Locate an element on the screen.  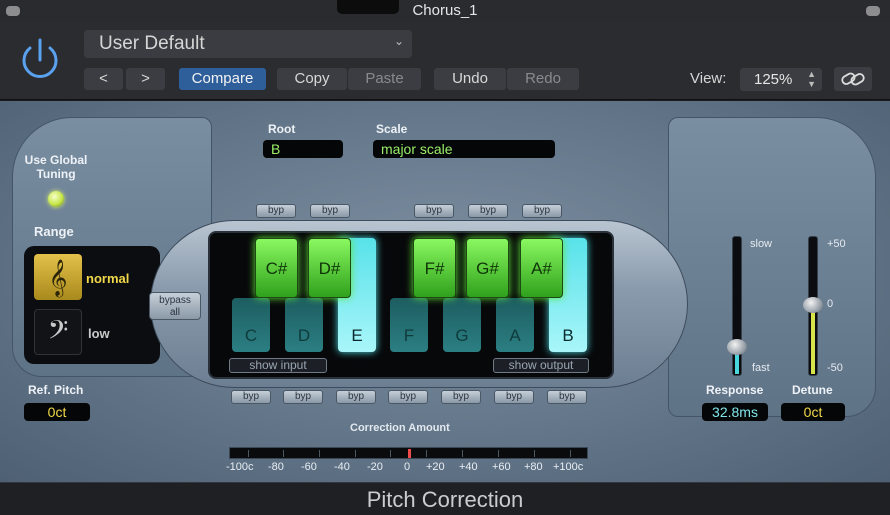
link-icon is located at coordinates (853, 79).